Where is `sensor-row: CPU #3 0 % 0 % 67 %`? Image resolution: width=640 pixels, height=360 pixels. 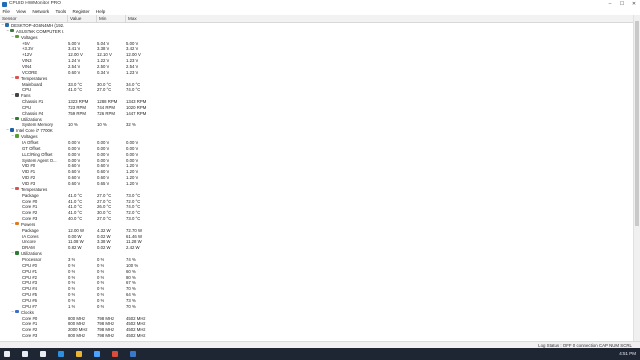
sensor-row: CPU #3 0 % 0 % 67 % is located at coordinates (317, 283).